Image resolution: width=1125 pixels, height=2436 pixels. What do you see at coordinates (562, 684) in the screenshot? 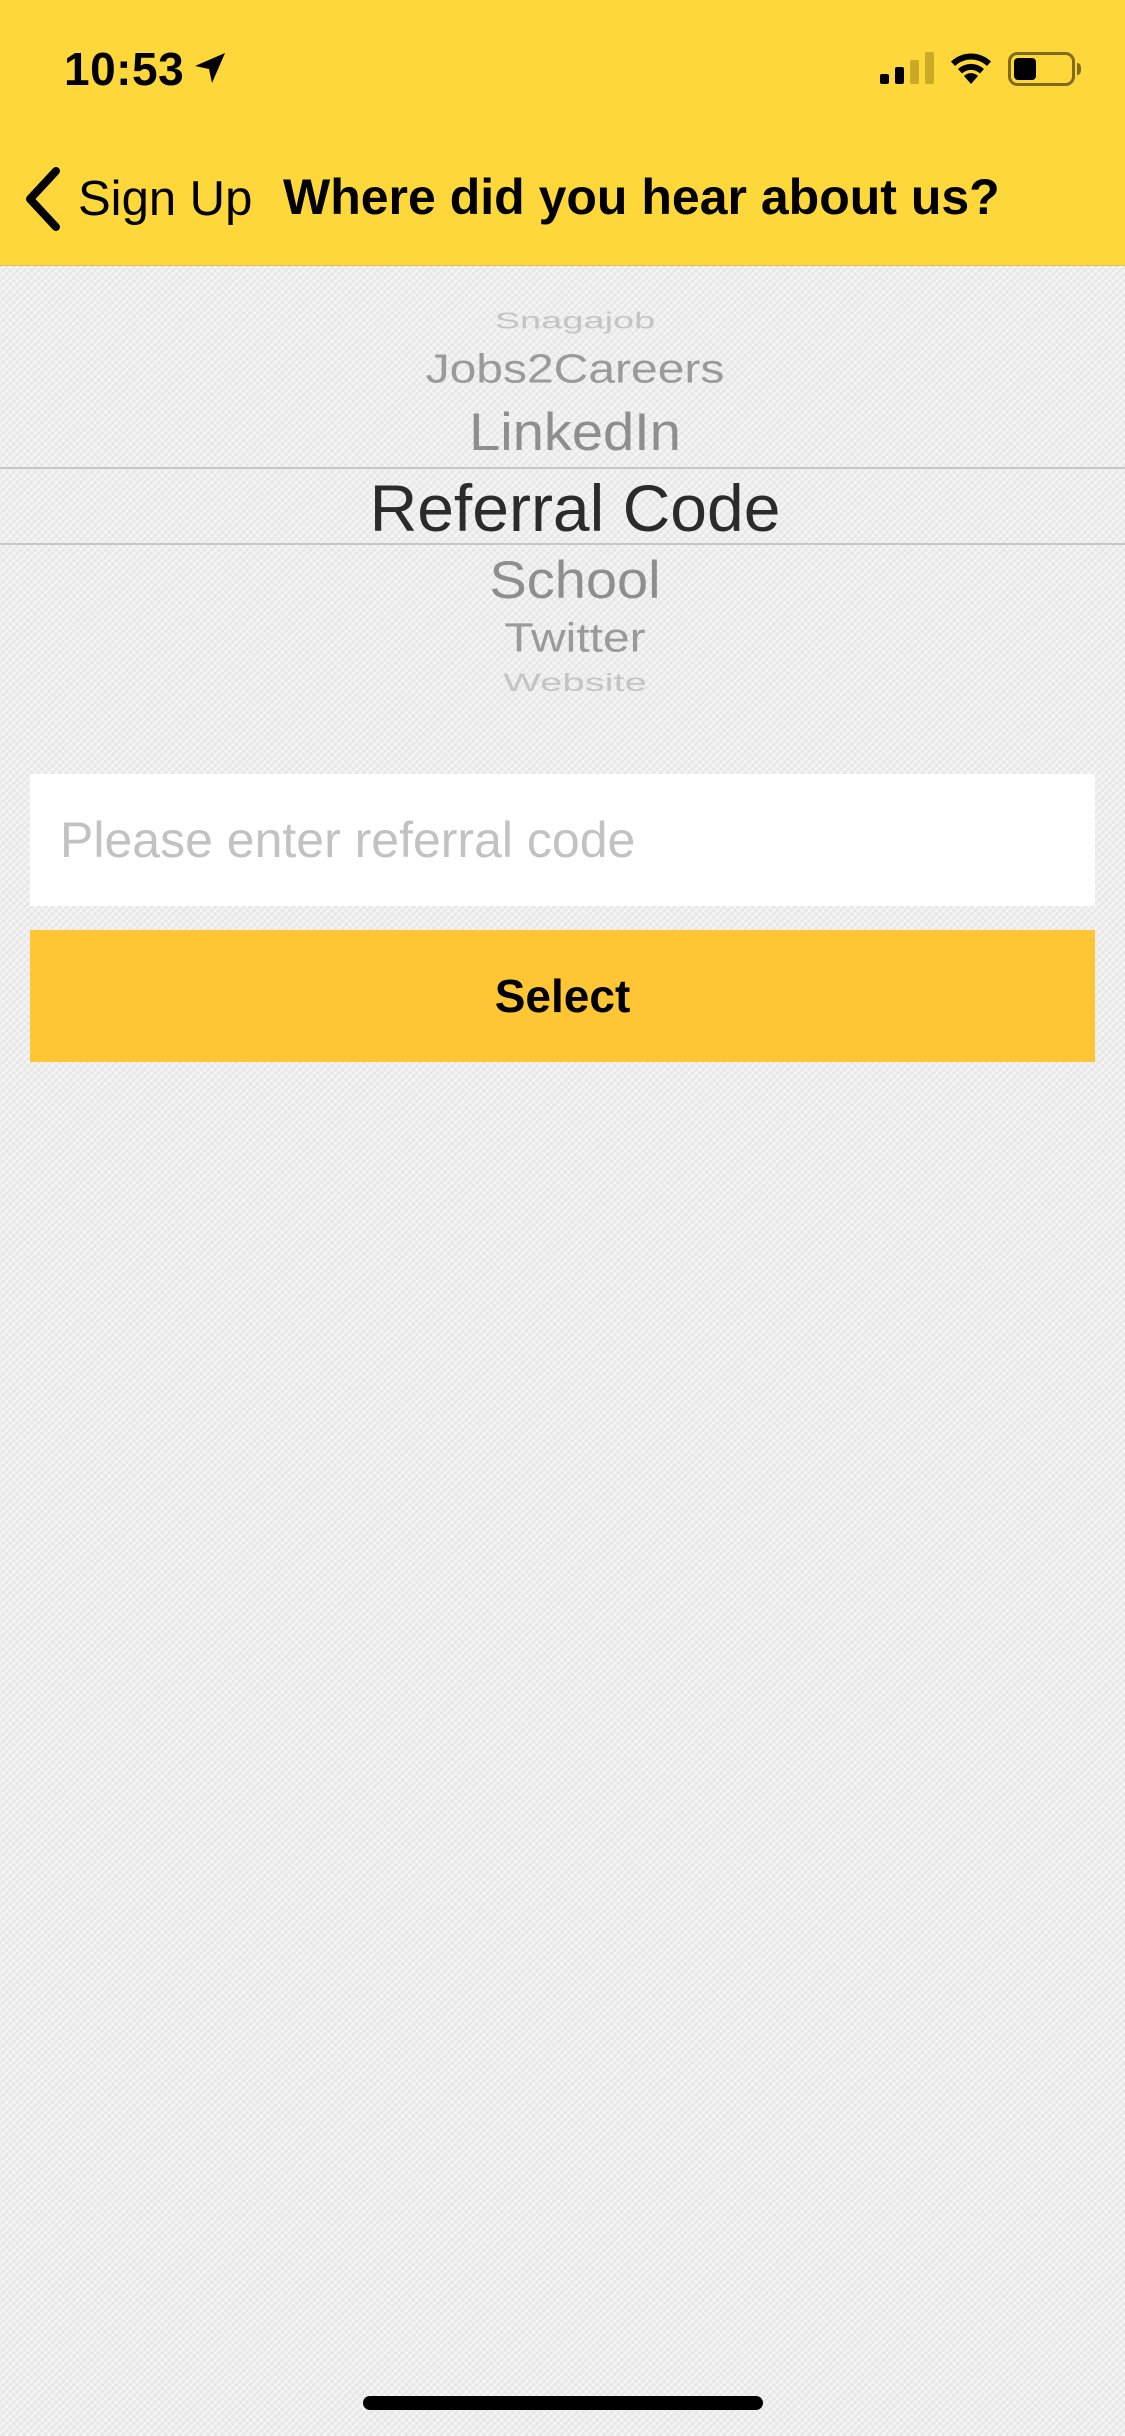
I see `picker-item: Website` at bounding box center [562, 684].